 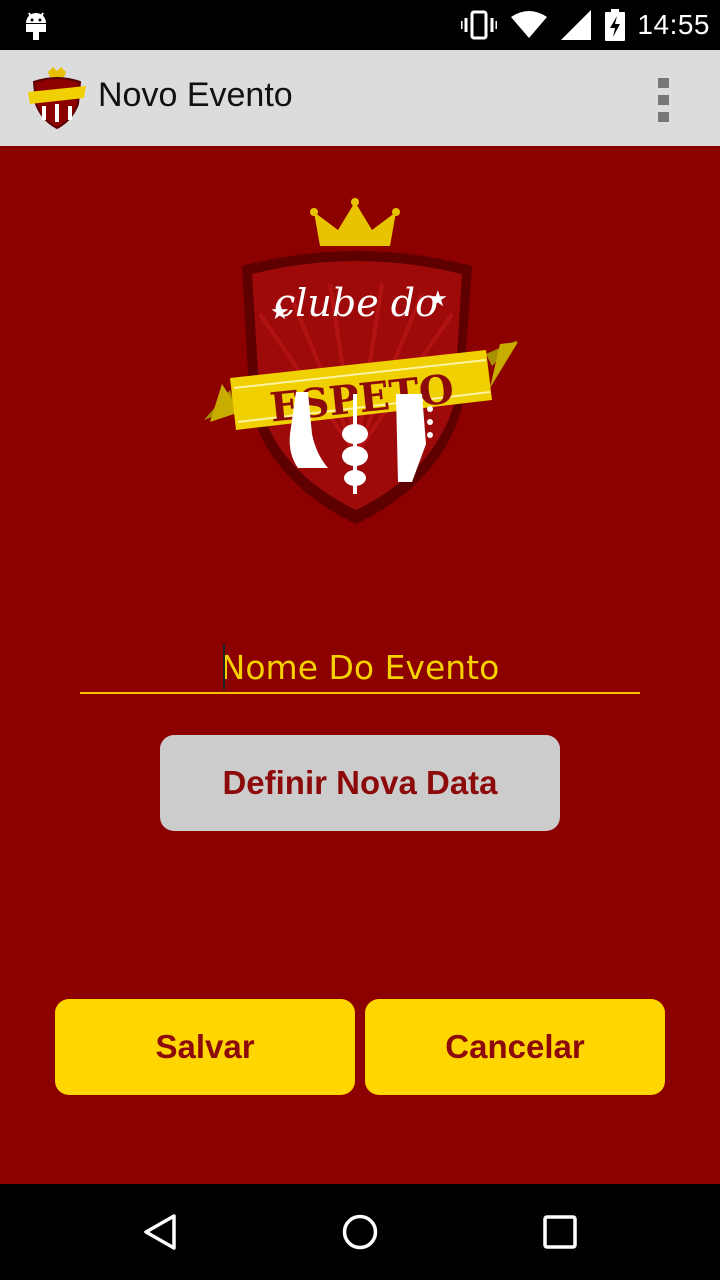 I want to click on vibrate-icon, so click(x=479, y=25).